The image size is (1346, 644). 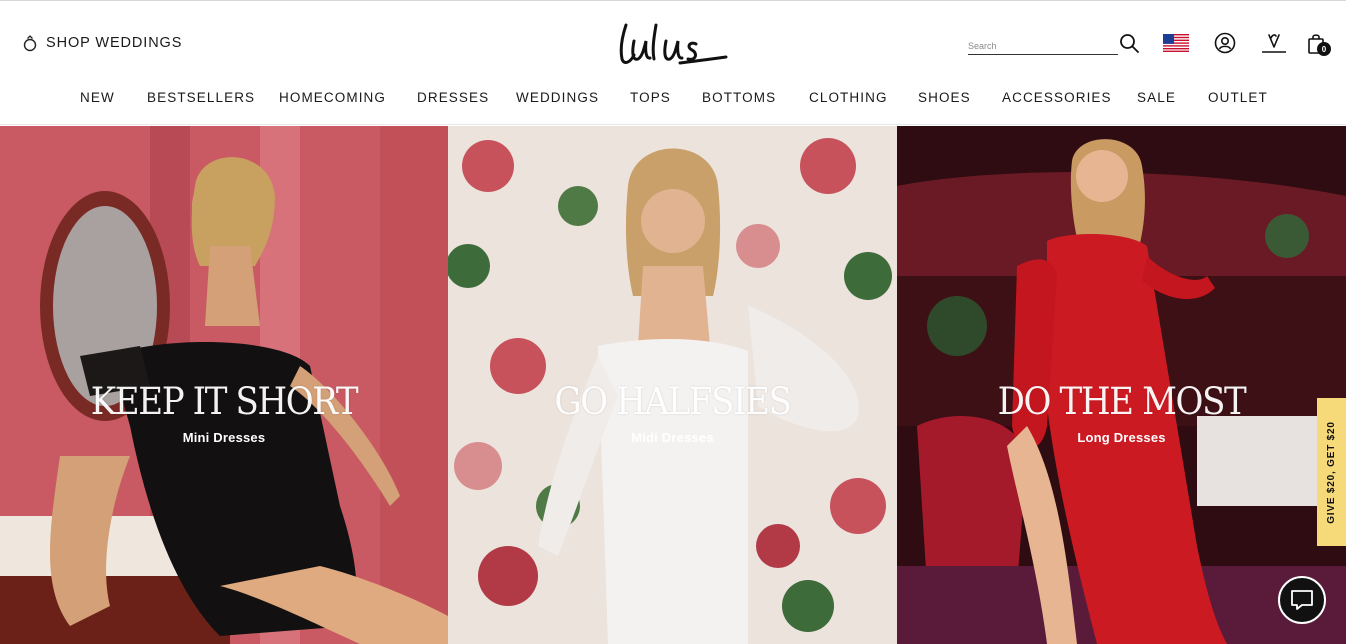 What do you see at coordinates (1057, 97) in the screenshot?
I see `nav-item-accessories: ACCESSORIES` at bounding box center [1057, 97].